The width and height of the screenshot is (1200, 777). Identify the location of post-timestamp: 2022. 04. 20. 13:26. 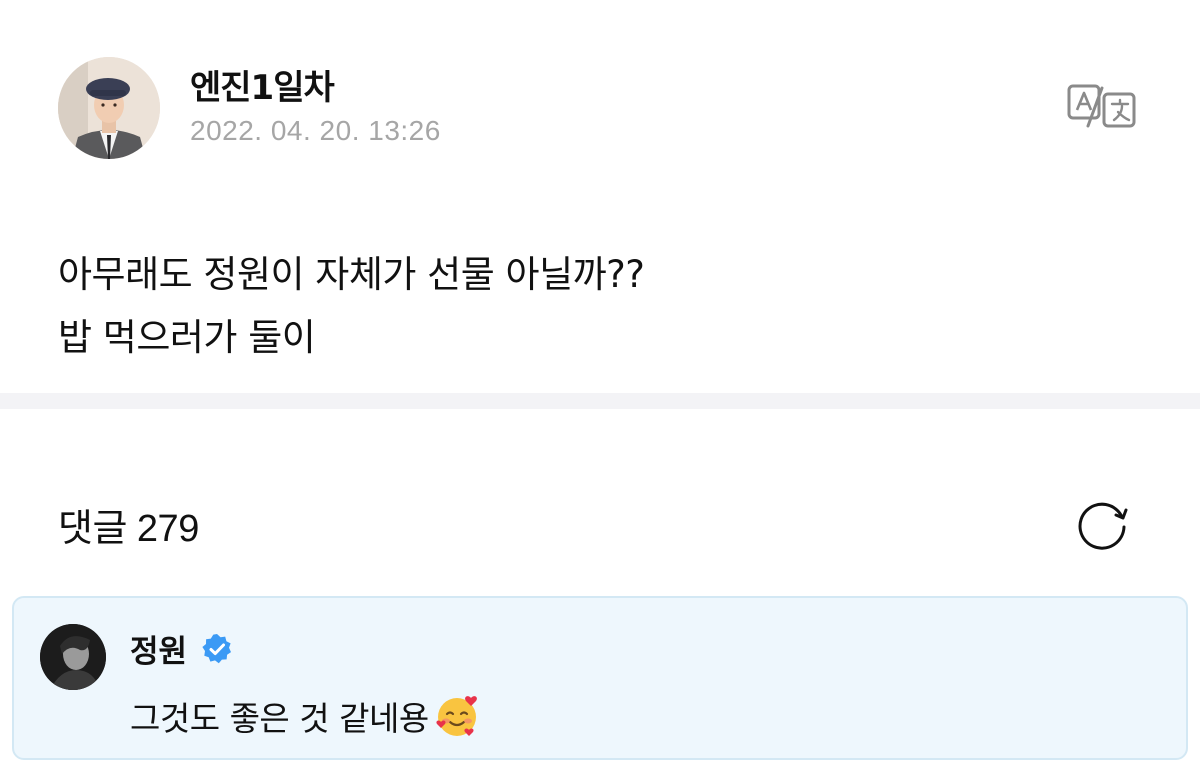
(315, 130).